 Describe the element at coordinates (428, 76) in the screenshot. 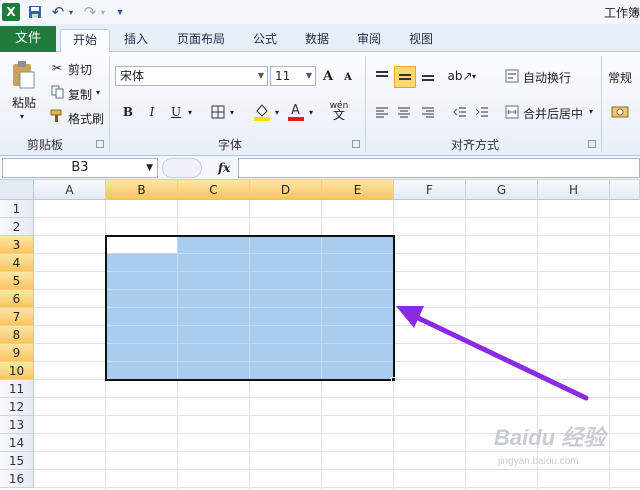

I see `align-bottom-icon` at that location.